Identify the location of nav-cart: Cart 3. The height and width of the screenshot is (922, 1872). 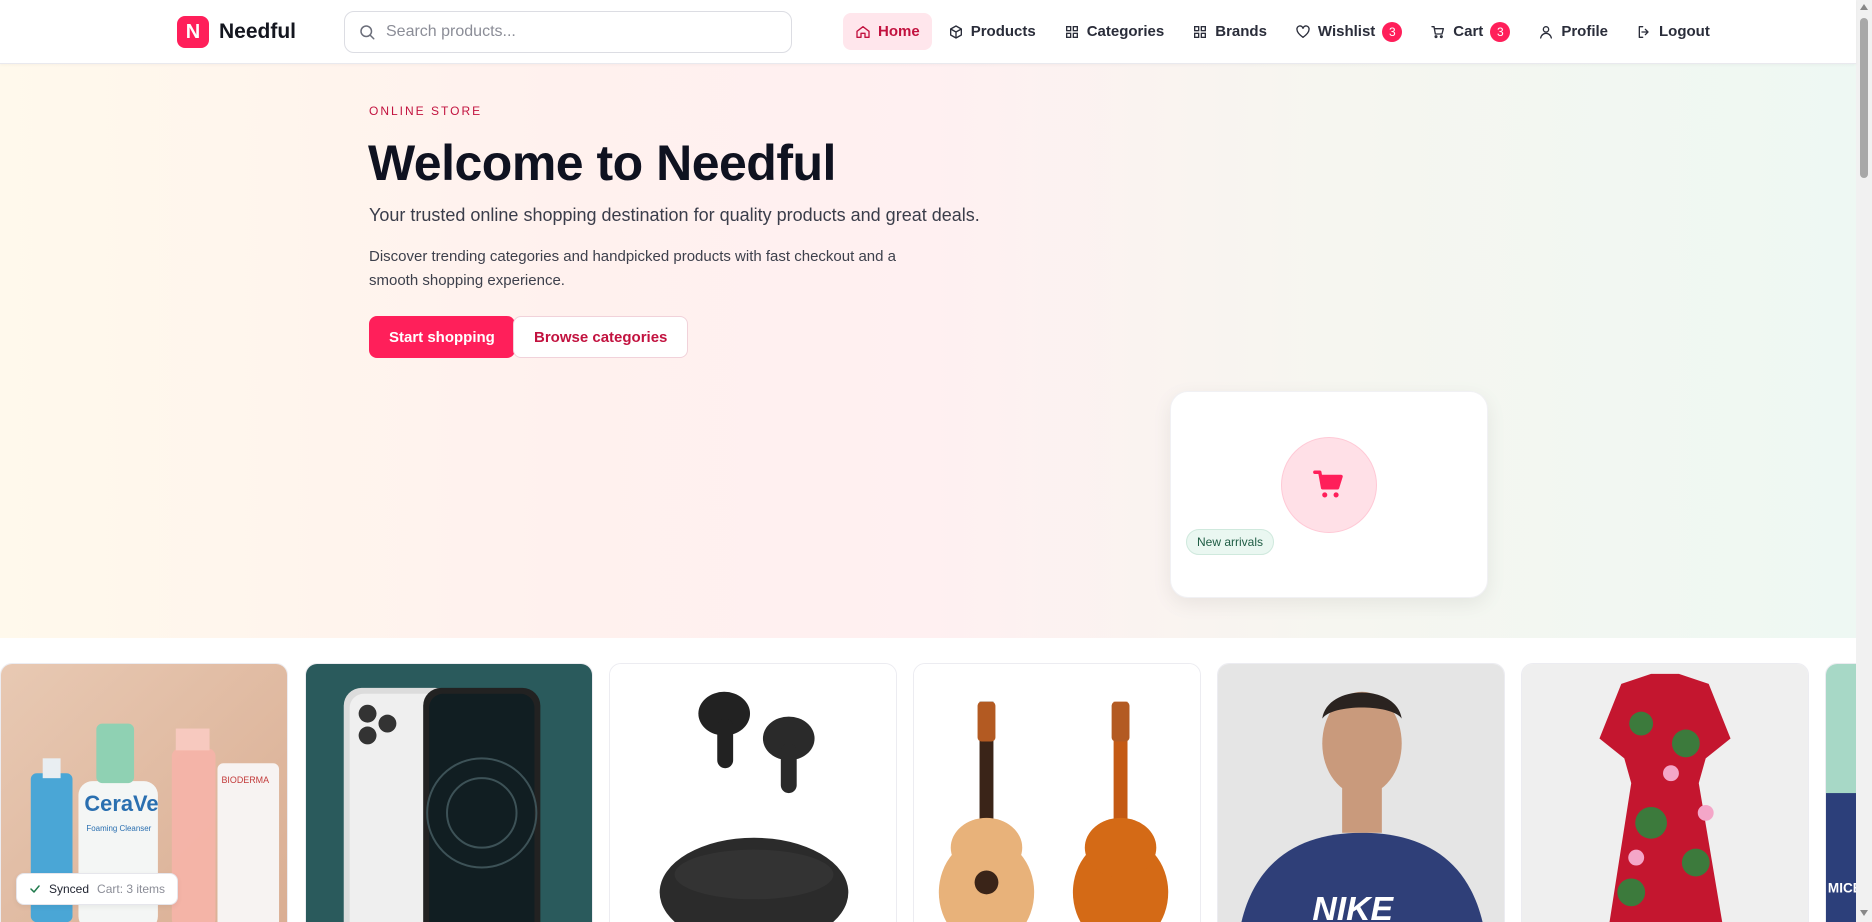
(1470, 31).